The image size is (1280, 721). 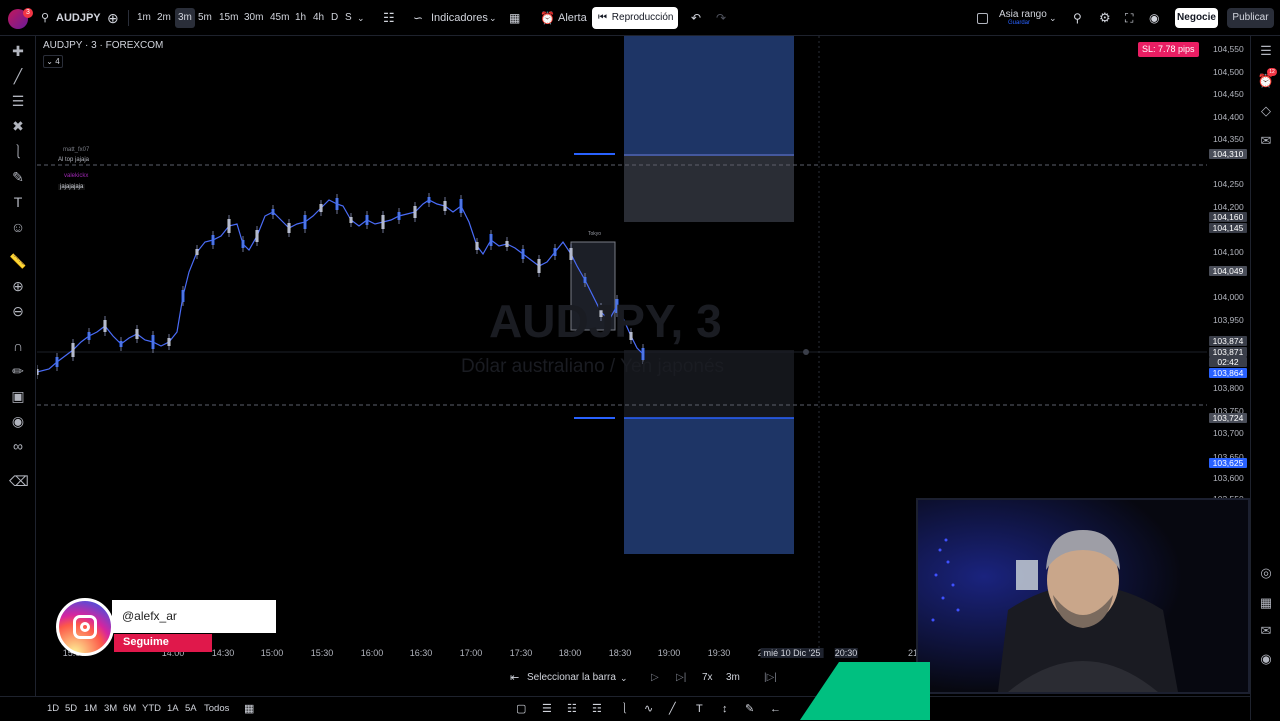 What do you see at coordinates (571, 678) in the screenshot?
I see `select-bar-button: Seleccionar la barra` at bounding box center [571, 678].